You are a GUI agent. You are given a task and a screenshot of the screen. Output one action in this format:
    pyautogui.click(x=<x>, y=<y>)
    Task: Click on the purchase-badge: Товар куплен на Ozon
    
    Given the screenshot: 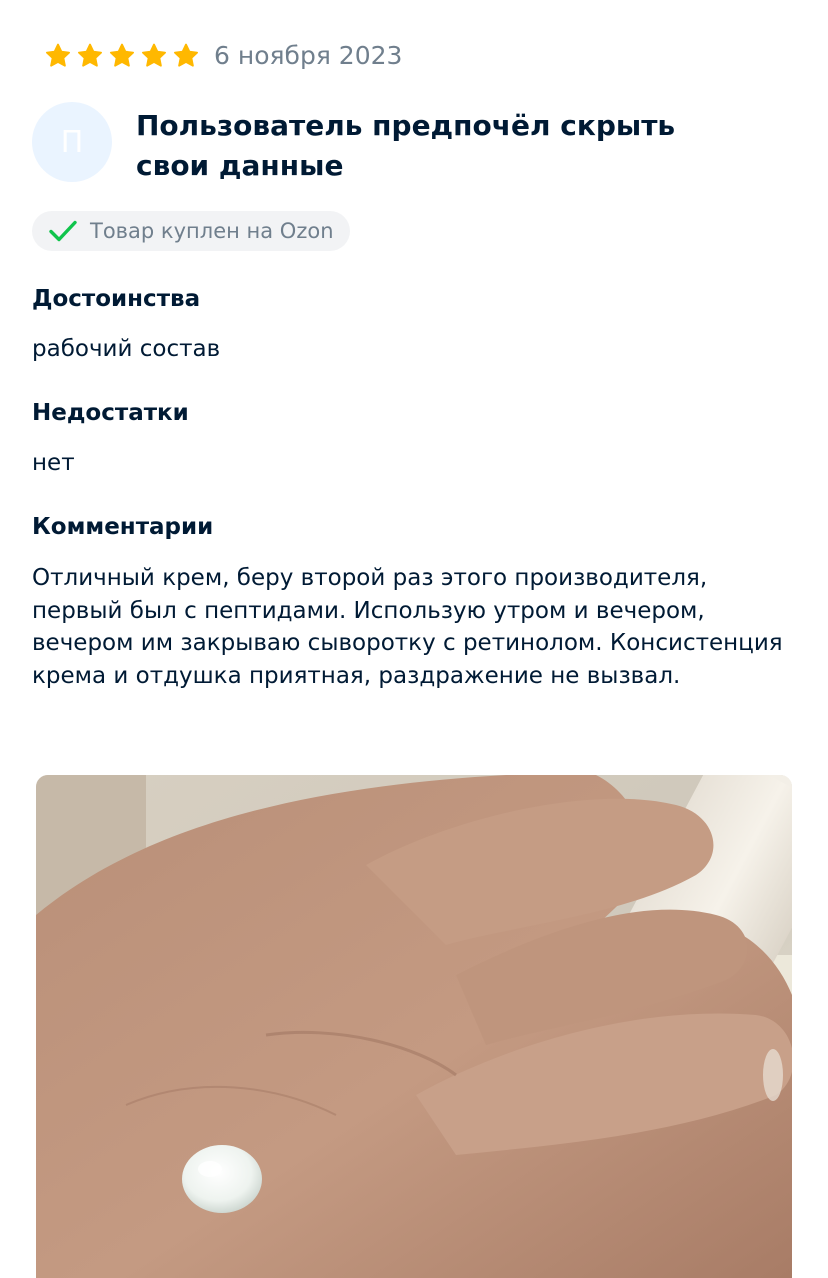 What is the action you would take?
    pyautogui.click(x=191, y=231)
    